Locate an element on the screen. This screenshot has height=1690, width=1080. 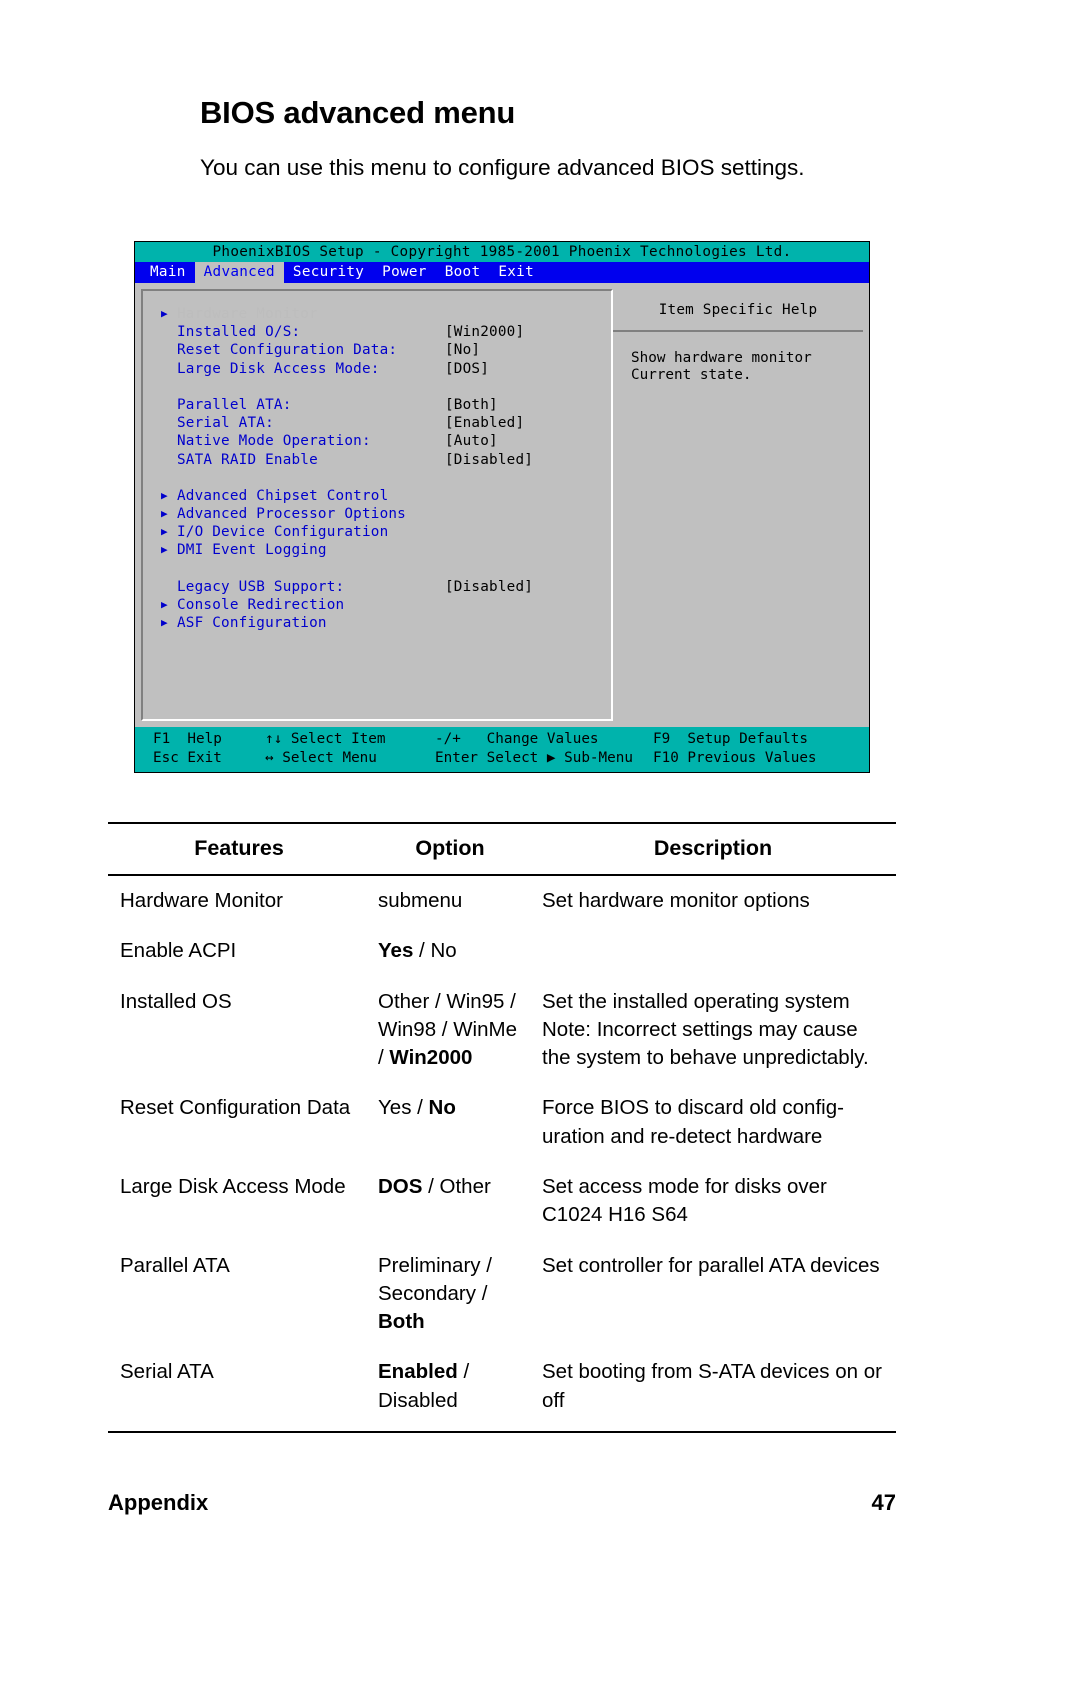
bios-setting-row: ▶Reset Configuration Data: [No] is located at coordinates (386, 350).